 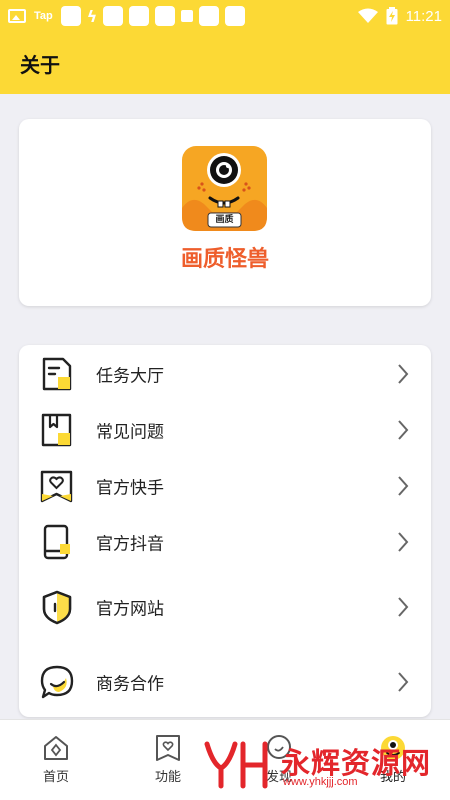 I want to click on nav-feature: 功能, so click(x=168, y=764).